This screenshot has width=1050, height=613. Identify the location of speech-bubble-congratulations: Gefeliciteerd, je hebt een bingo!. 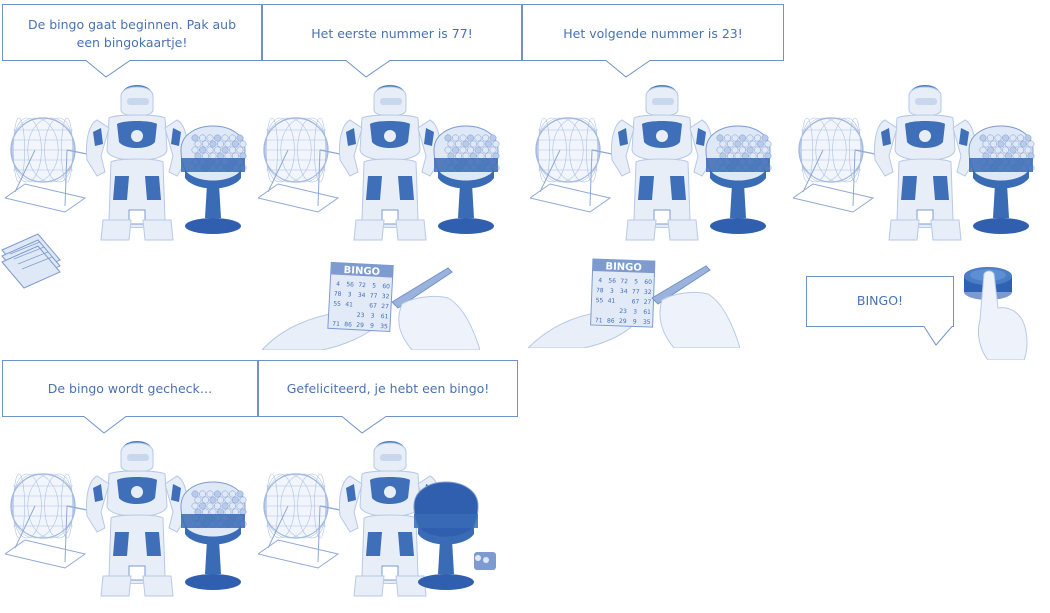
(388, 397).